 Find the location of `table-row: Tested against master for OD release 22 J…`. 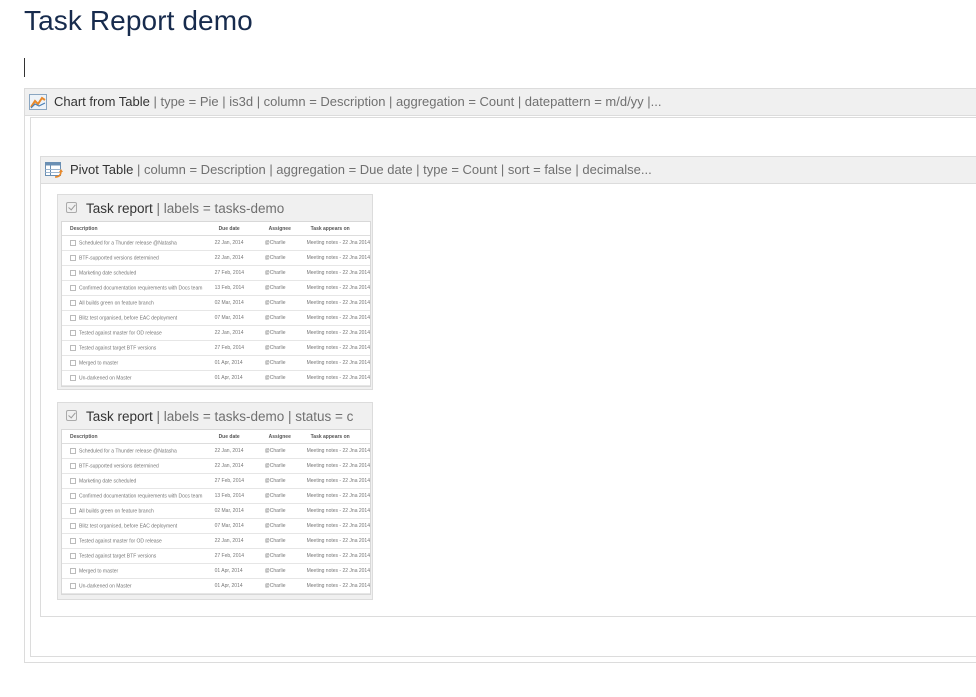

table-row: Tested against master for OD release 22 J… is located at coordinates (216, 541).